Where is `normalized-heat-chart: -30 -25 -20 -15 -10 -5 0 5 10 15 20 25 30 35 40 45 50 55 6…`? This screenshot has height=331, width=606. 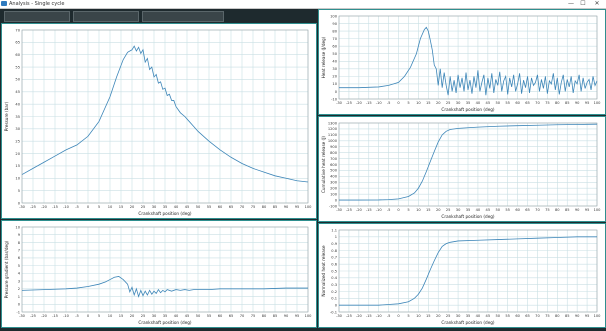
normalized-heat-chart: -30 -25 -20 -15 -10 -5 0 5 10 15 20 25 30 35 40 45 50 55 6… is located at coordinates (461, 276).